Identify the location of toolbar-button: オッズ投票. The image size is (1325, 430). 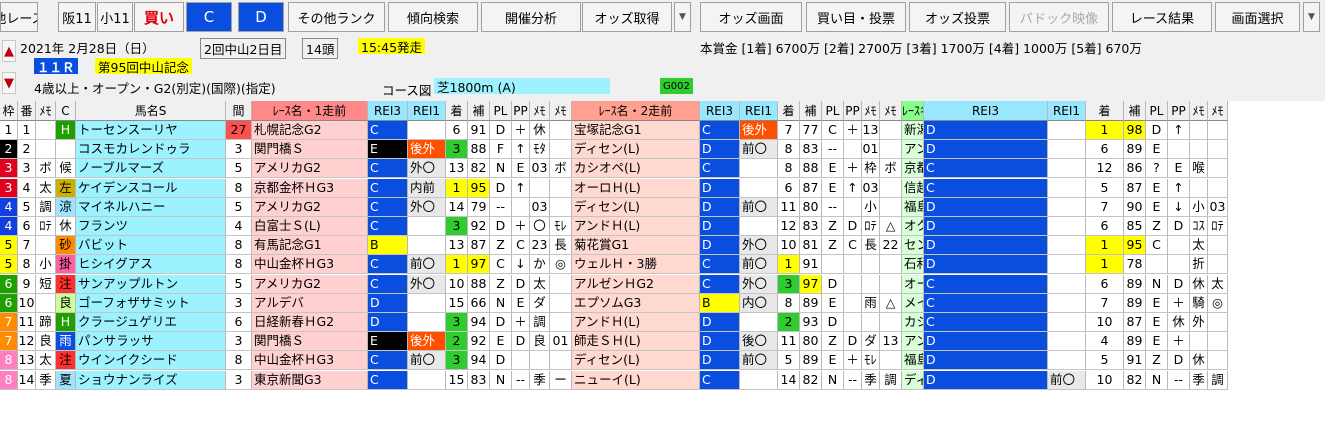
(957, 17).